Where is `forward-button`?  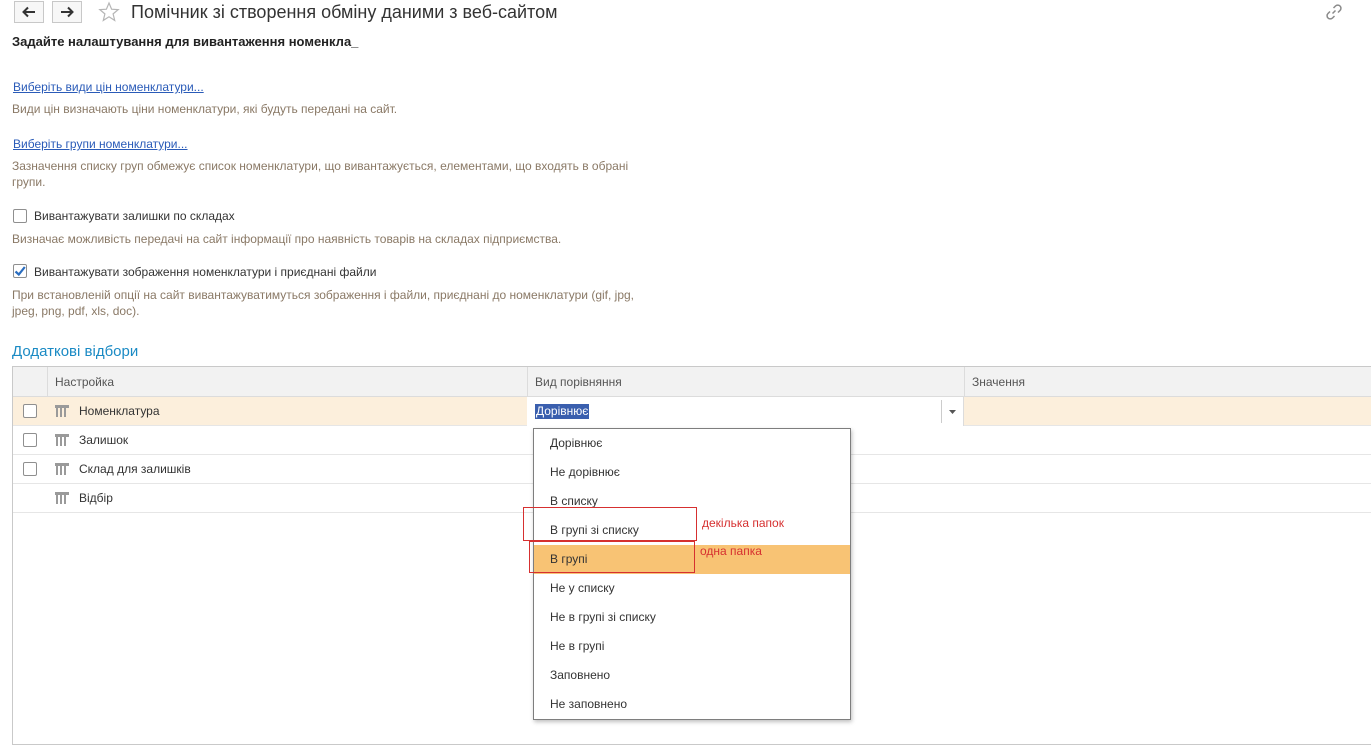
forward-button is located at coordinates (67, 12).